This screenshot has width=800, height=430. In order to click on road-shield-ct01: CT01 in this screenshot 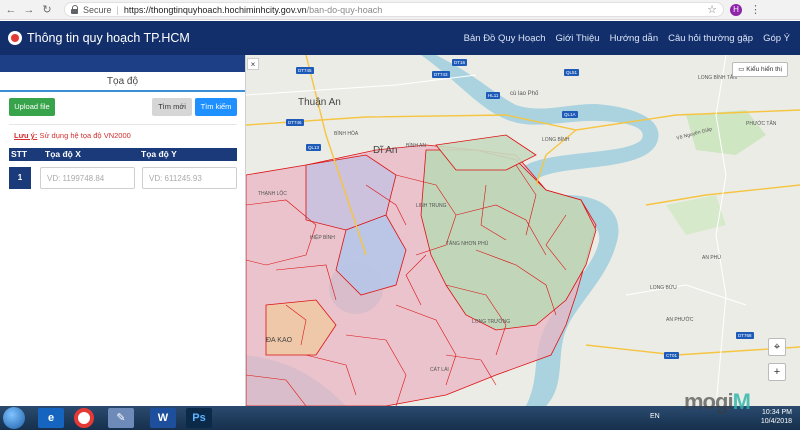, I will do `click(672, 355)`.